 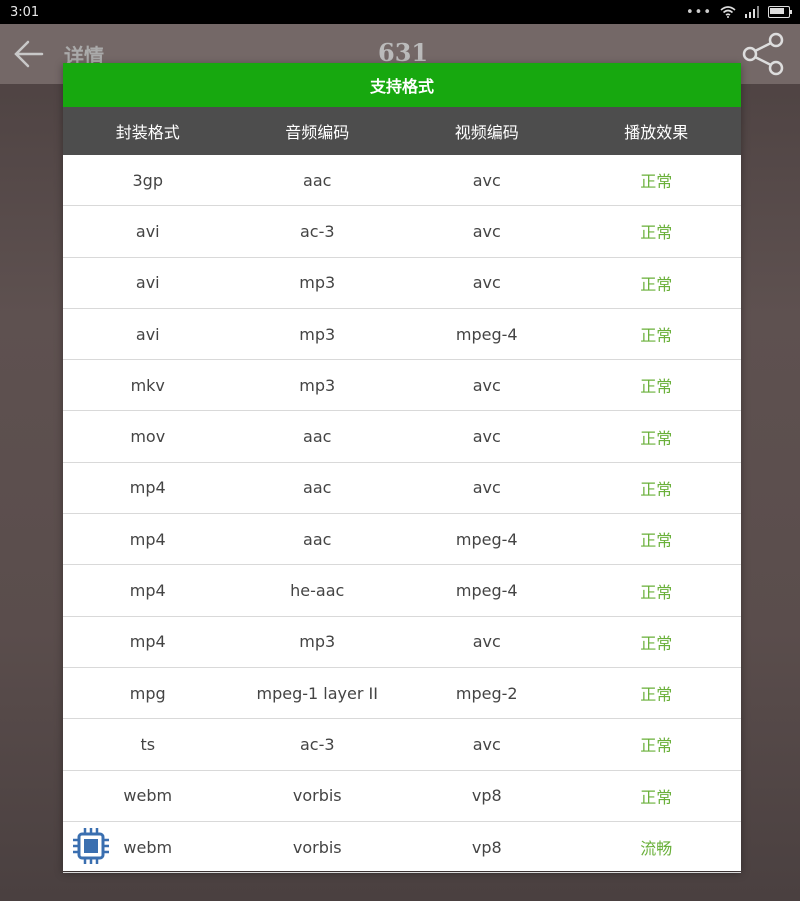 What do you see at coordinates (402, 489) in the screenshot?
I see `table-row: mp4 aac avc 正常` at bounding box center [402, 489].